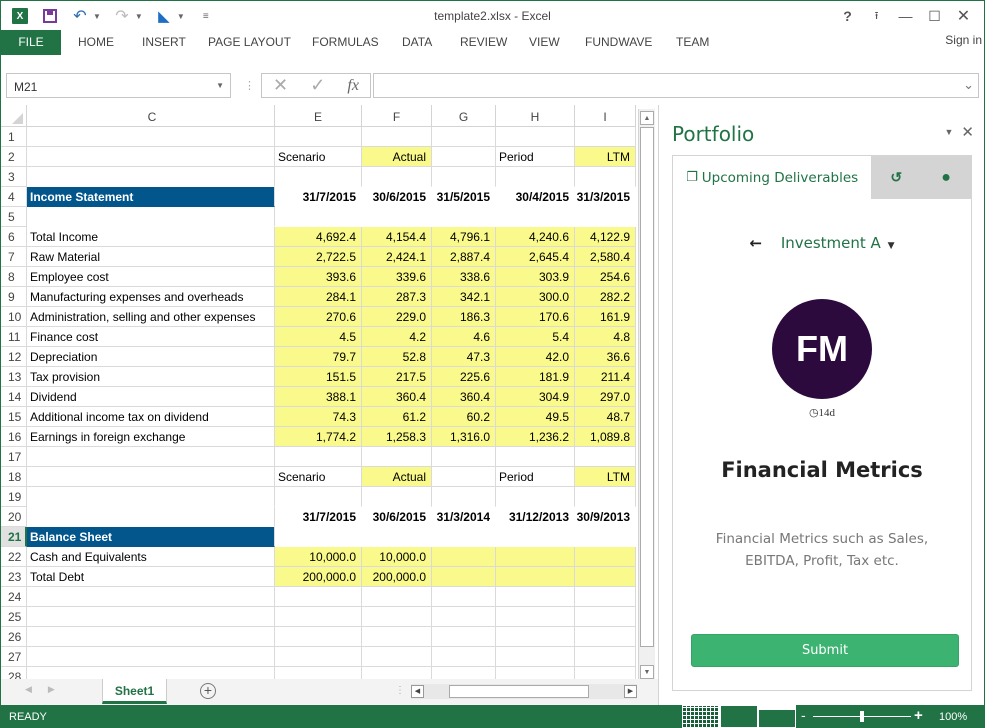 The width and height of the screenshot is (985, 728). I want to click on investment-caret-icon: ▼, so click(891, 246).